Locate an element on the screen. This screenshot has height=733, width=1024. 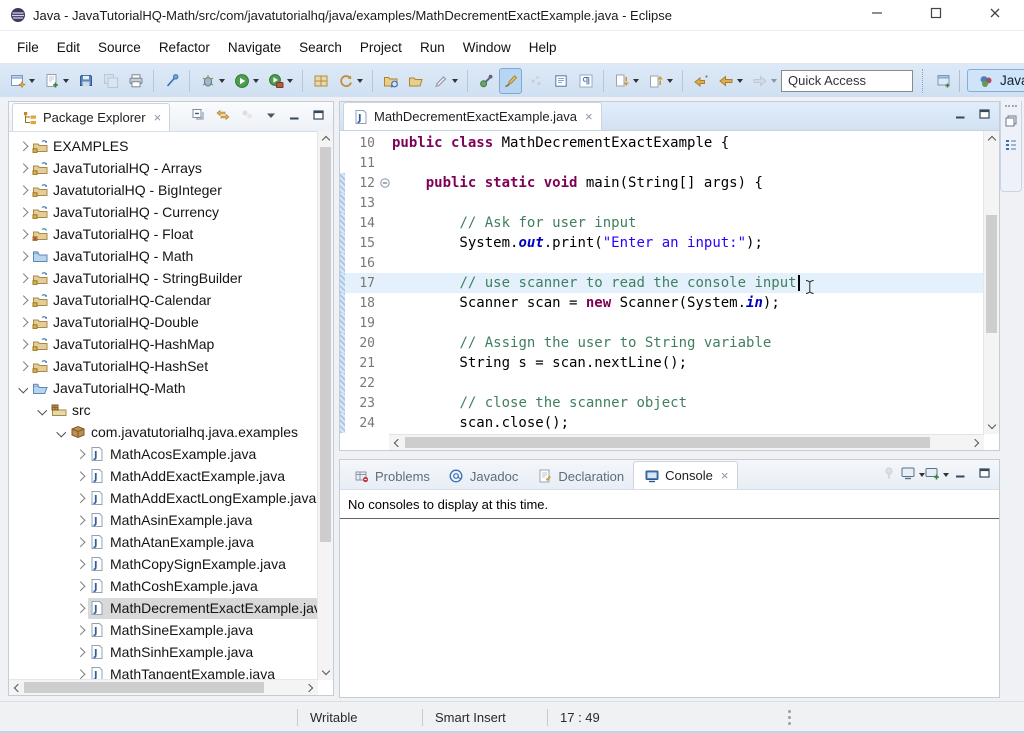
menu-run: Run is located at coordinates (432, 47).